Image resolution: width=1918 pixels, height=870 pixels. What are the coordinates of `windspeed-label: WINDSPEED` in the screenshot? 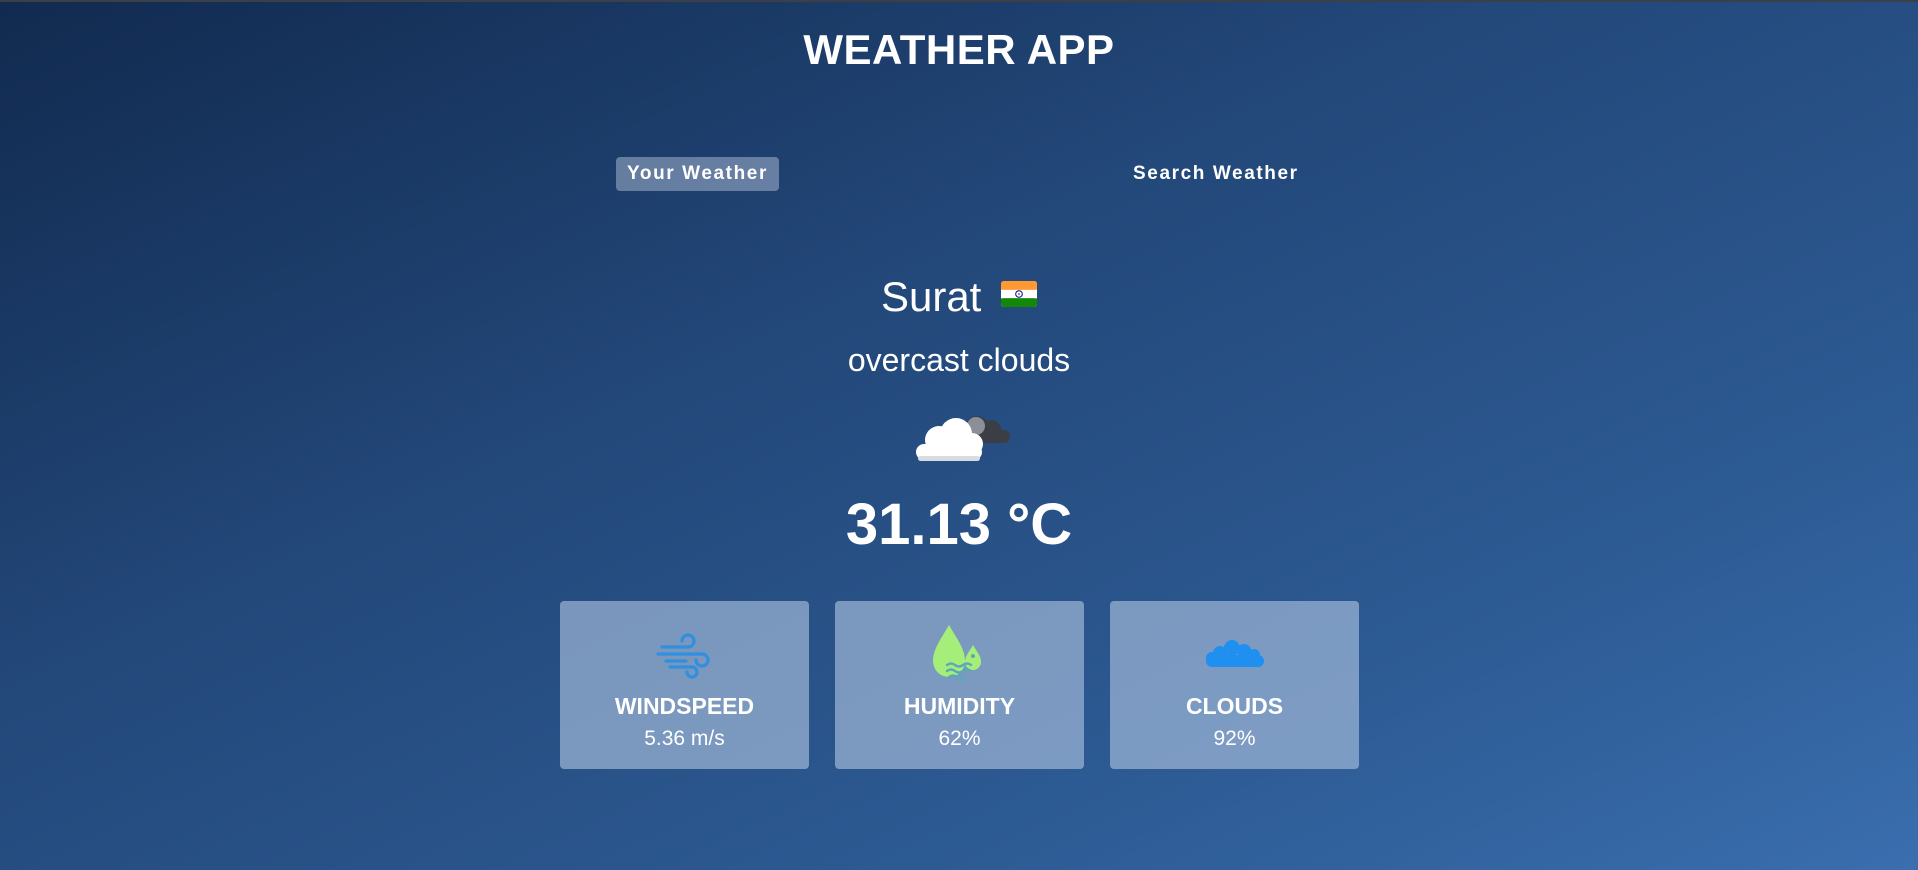 It's located at (684, 706).